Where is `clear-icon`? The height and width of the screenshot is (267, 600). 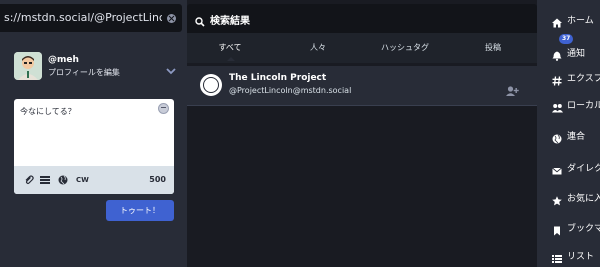 clear-icon is located at coordinates (171, 18).